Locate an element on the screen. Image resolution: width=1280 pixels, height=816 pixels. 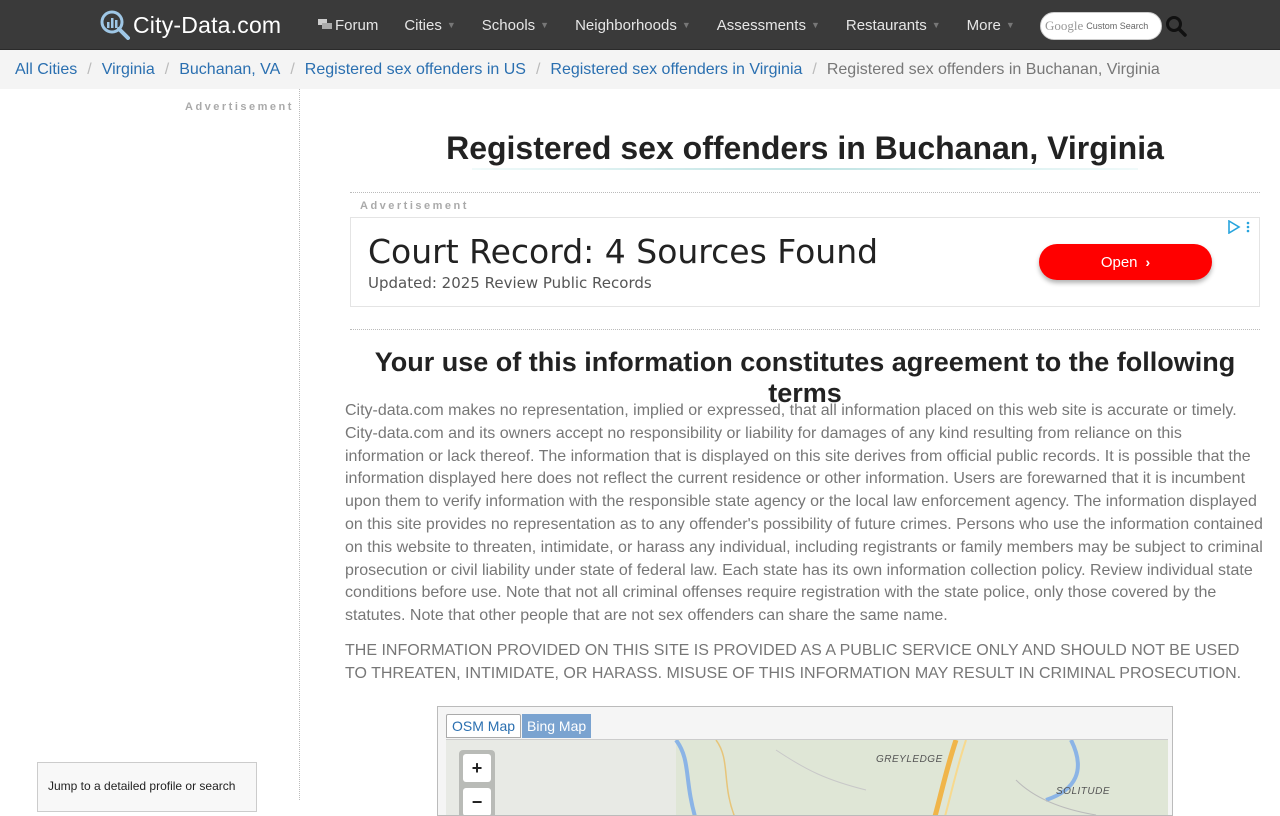
sidebar-ad-label: Advertisement is located at coordinates (239, 107).